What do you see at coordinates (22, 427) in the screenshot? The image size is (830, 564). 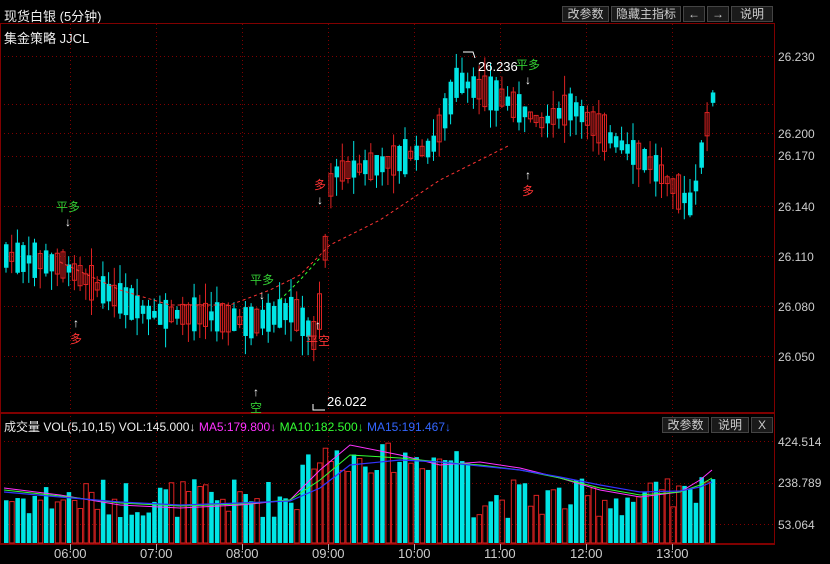 I see `volume-title: 成交量` at bounding box center [22, 427].